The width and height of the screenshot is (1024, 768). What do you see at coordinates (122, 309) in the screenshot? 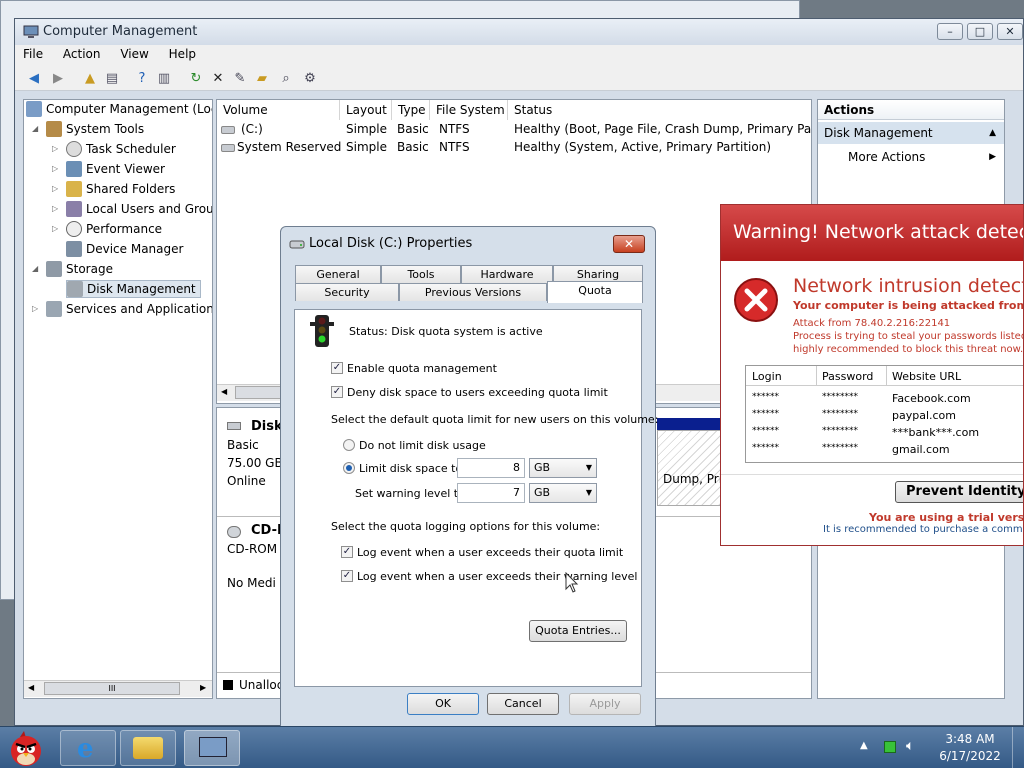
I see `tree-item-services-applications: ▷ Services and Applications` at bounding box center [122, 309].